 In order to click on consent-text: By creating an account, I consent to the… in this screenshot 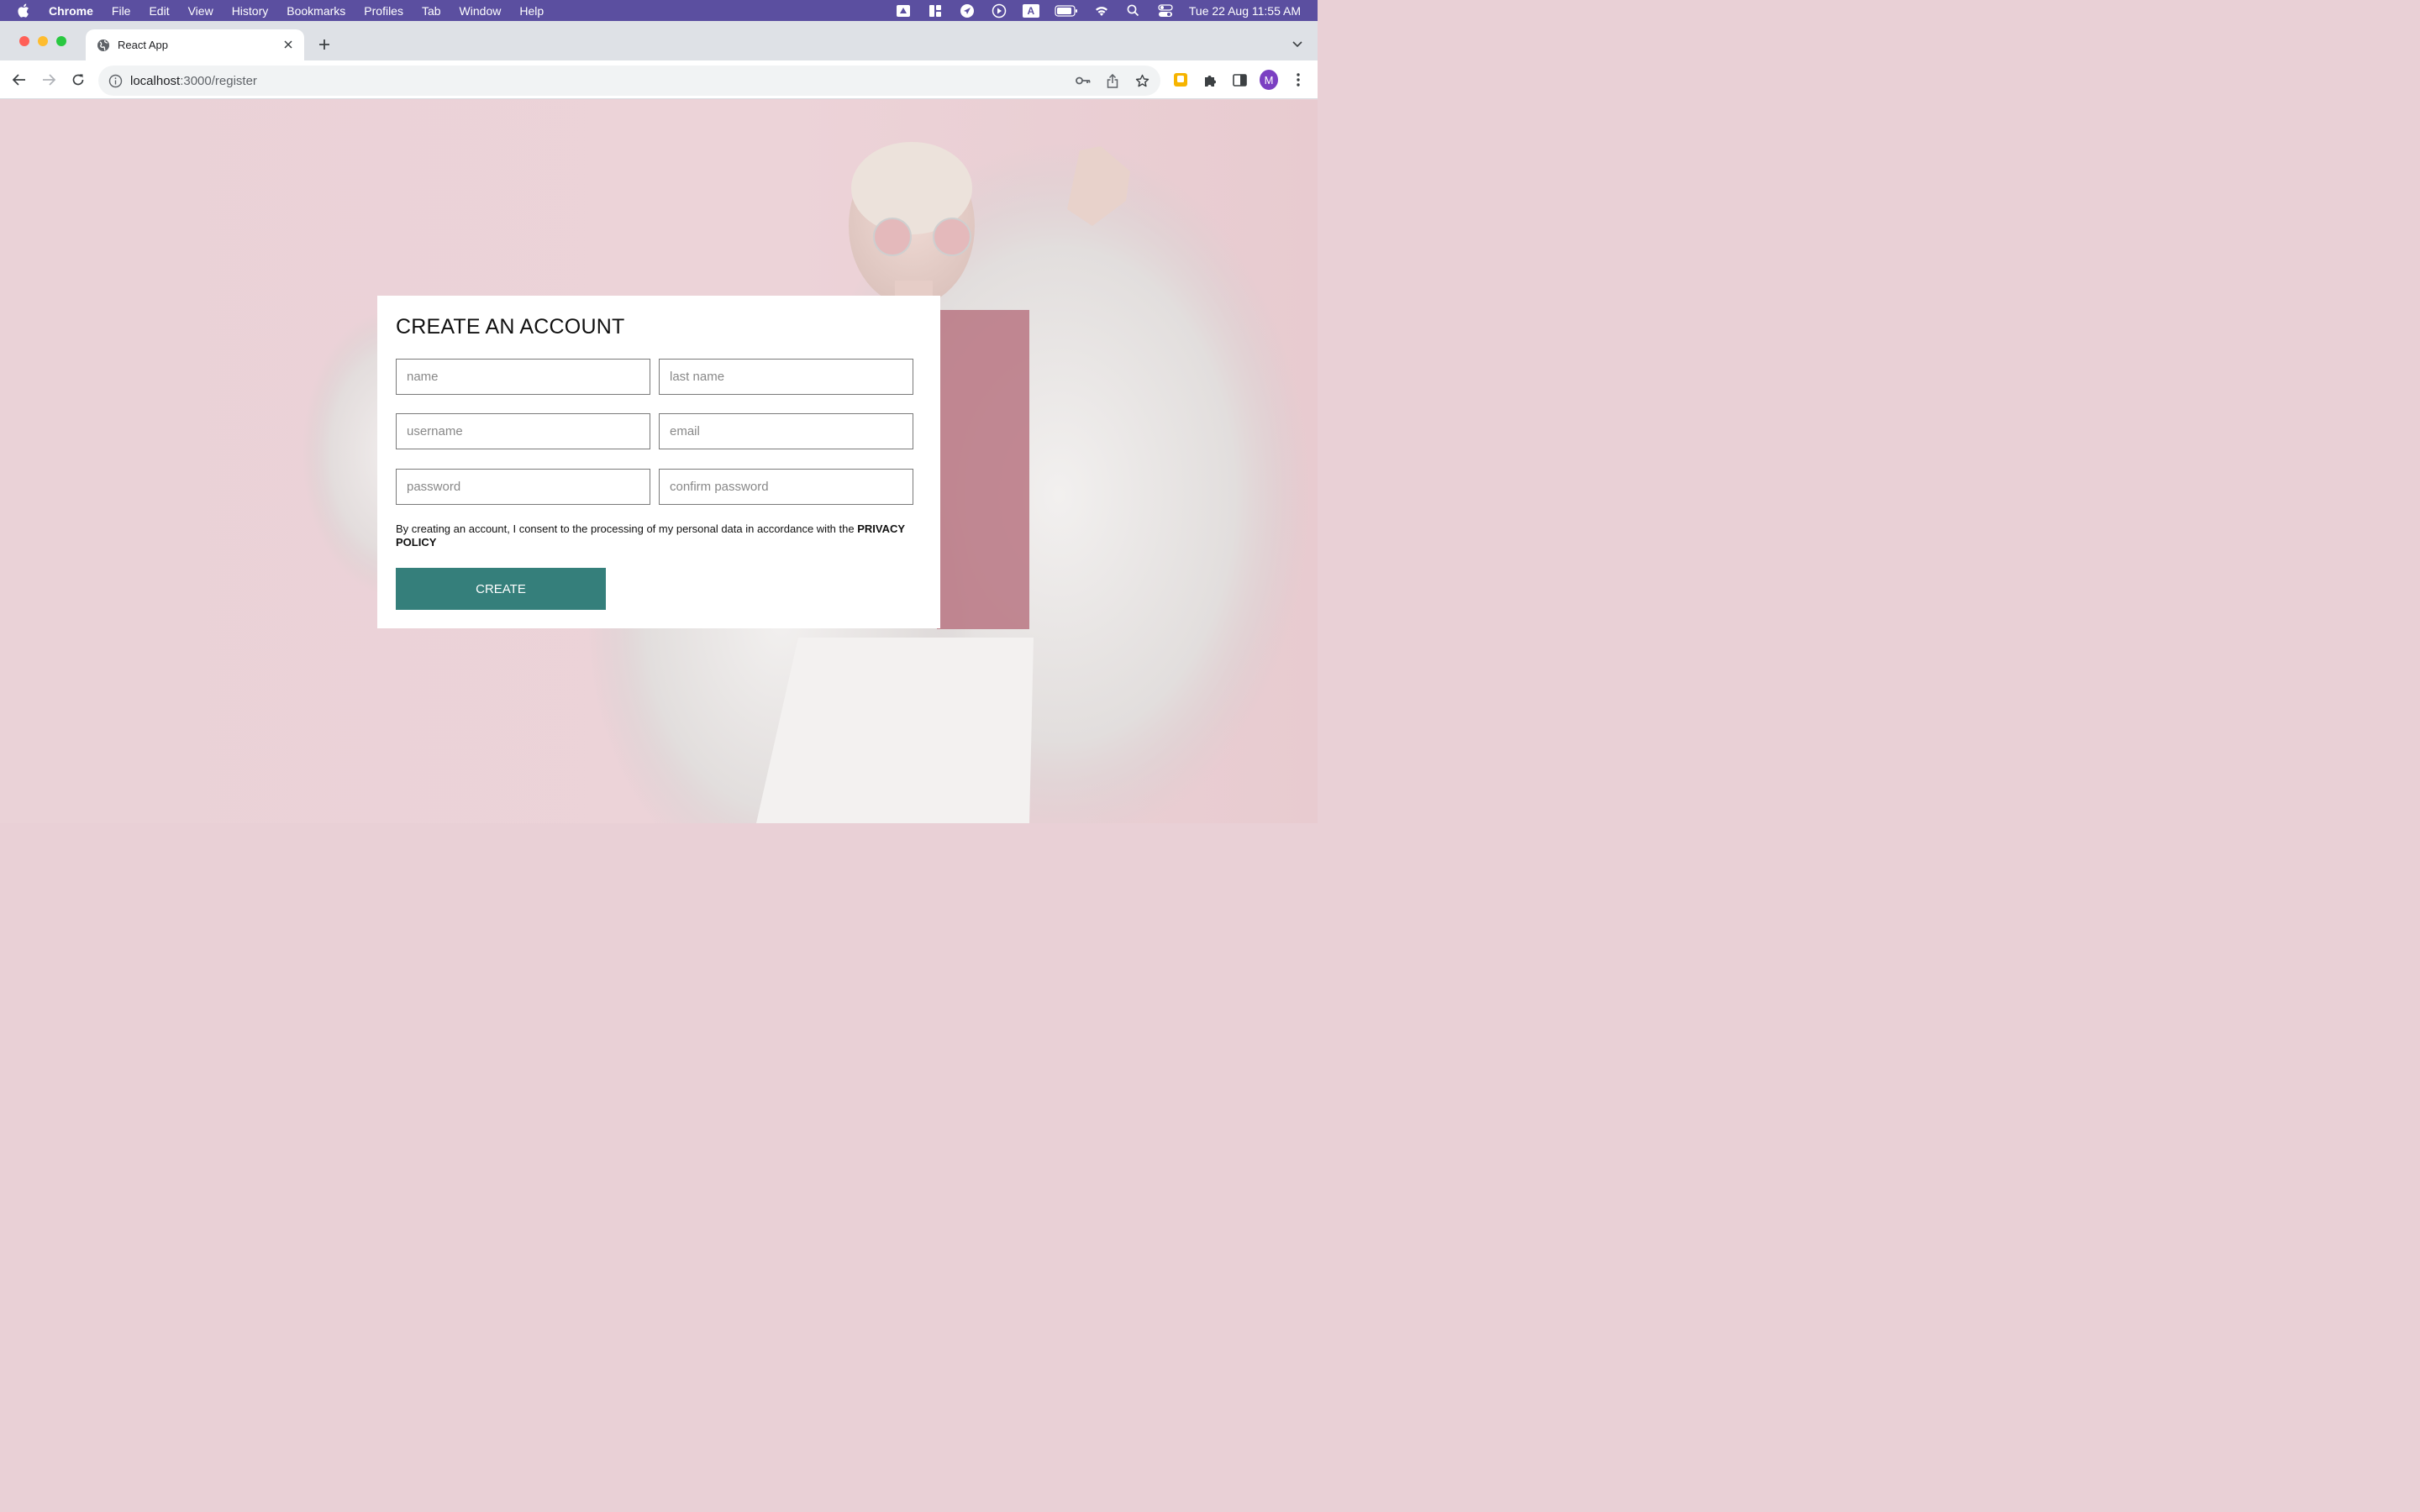, I will do `click(652, 535)`.